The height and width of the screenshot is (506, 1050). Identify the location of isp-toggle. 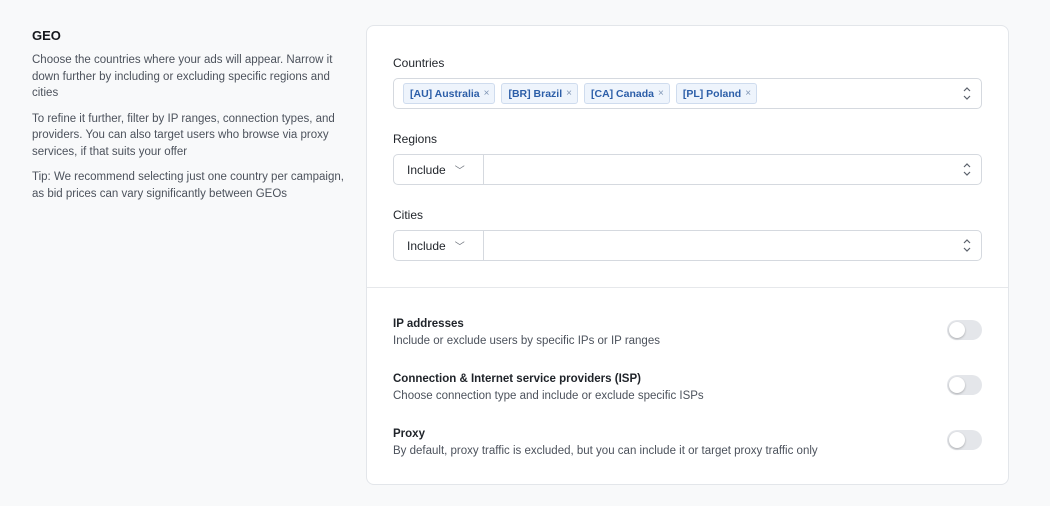
(964, 385).